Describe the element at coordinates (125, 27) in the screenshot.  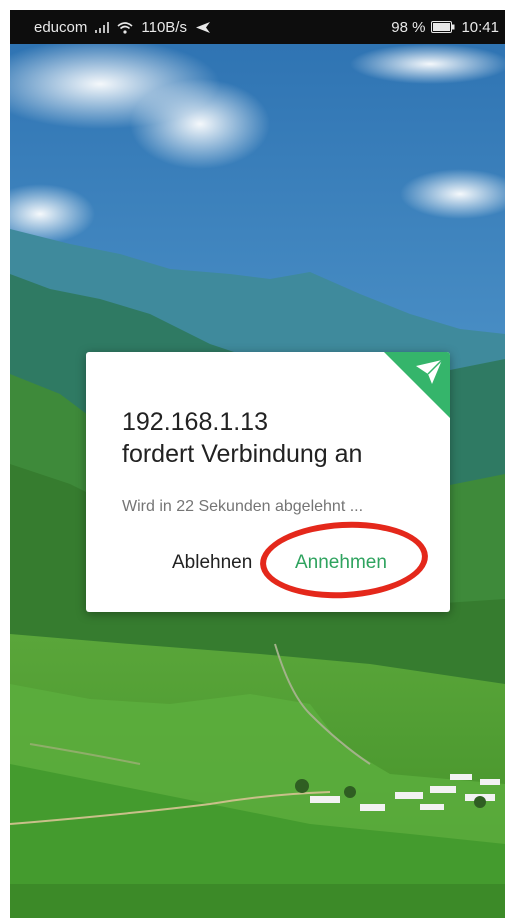
I see `wifi-icon` at that location.